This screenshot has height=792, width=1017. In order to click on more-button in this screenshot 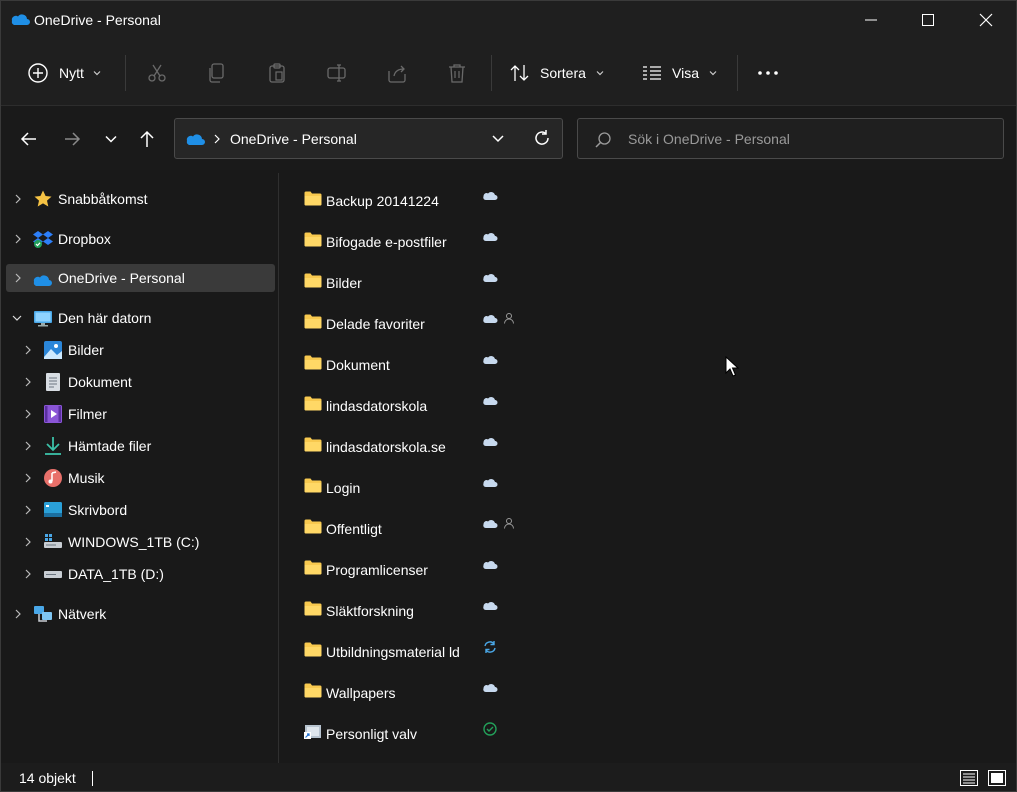, I will do `click(768, 73)`.